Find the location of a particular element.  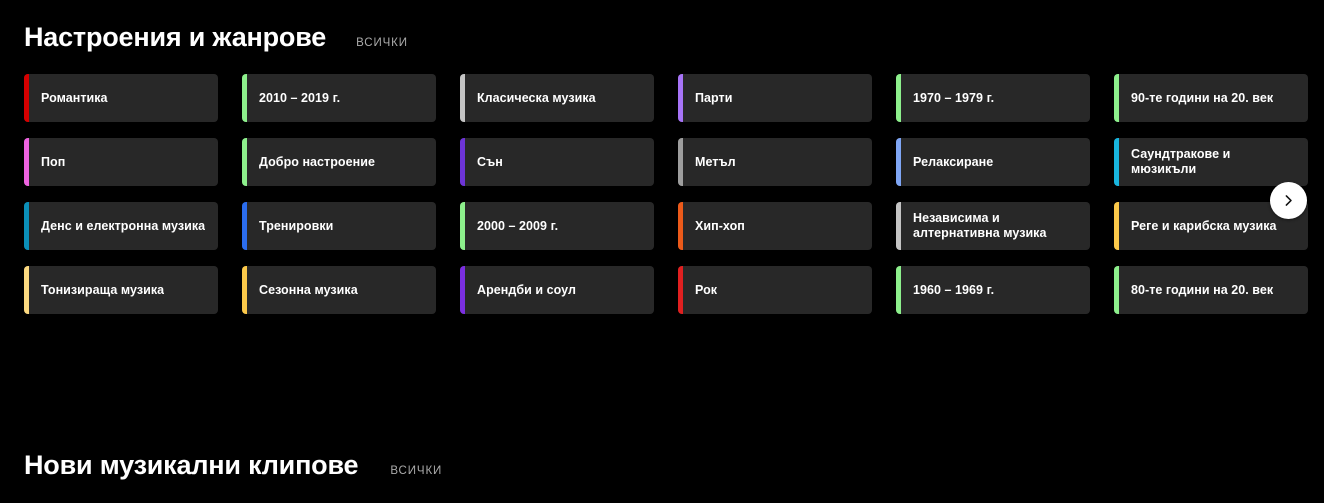

genre-card: 1970 – 1979 г. is located at coordinates (993, 98).